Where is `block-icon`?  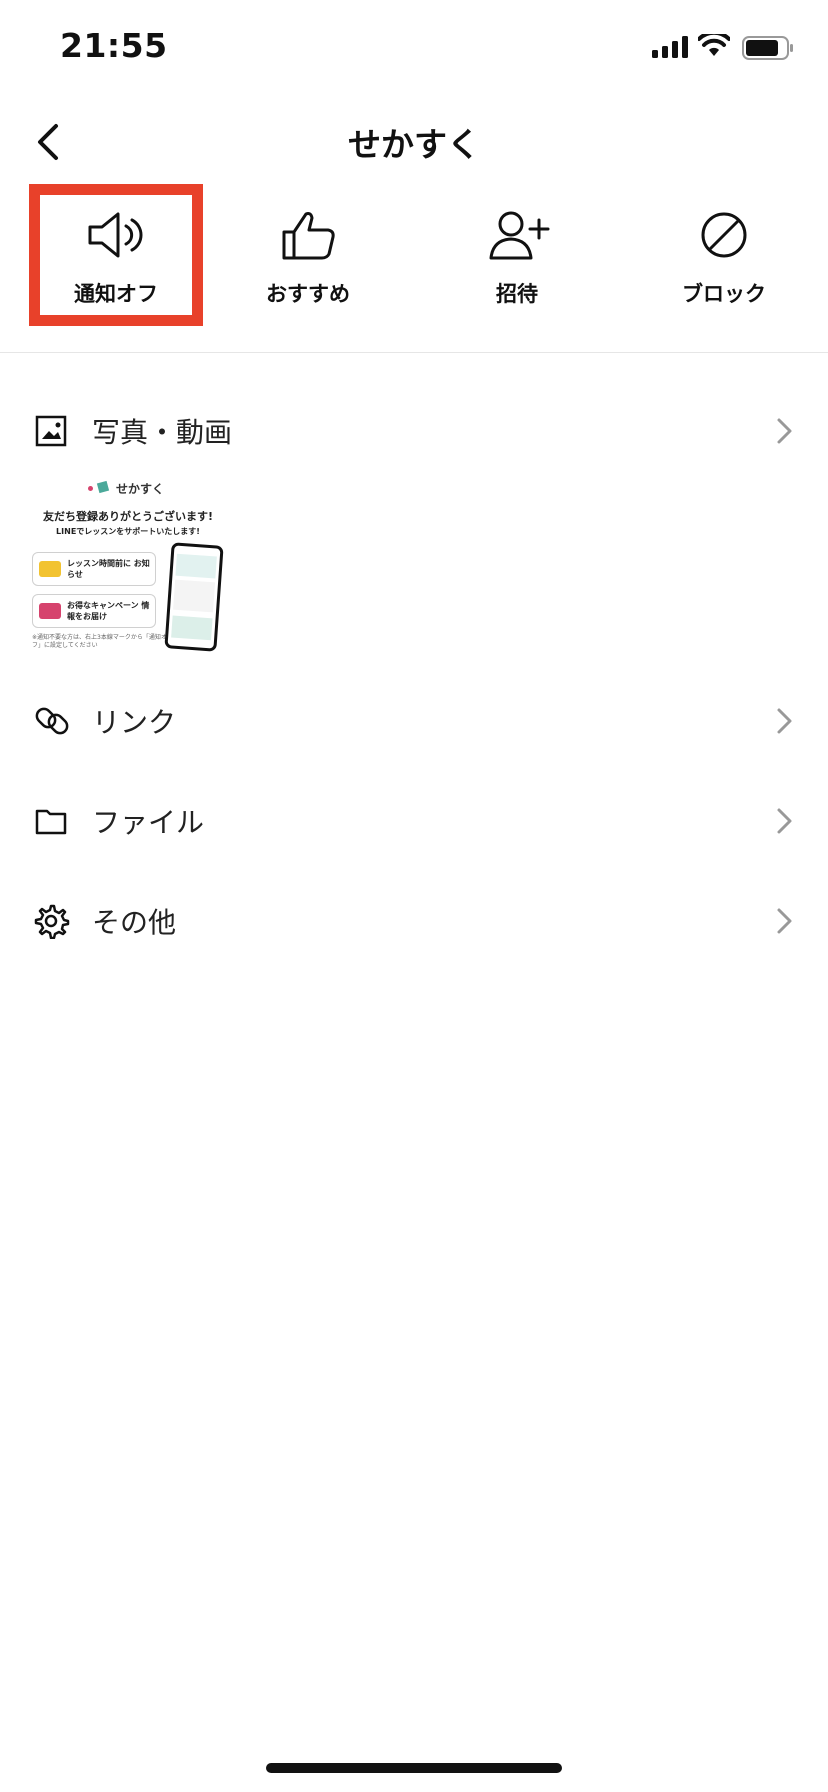 block-icon is located at coordinates (724, 235).